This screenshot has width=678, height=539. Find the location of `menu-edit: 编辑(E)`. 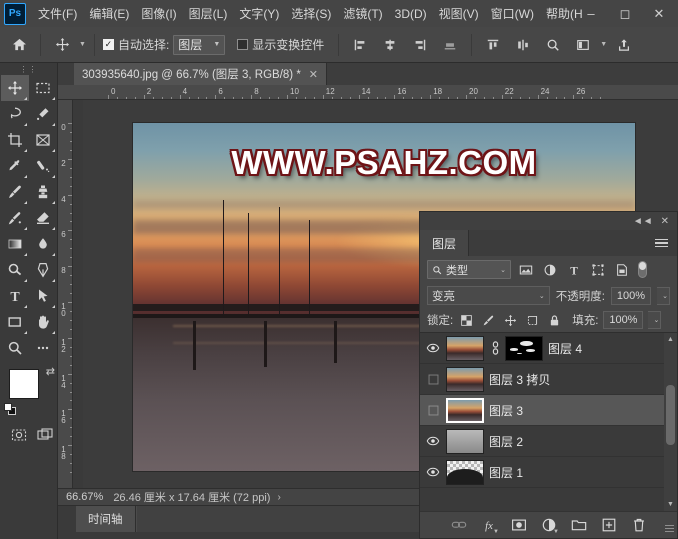

menu-edit: 编辑(E) is located at coordinates (109, 13).